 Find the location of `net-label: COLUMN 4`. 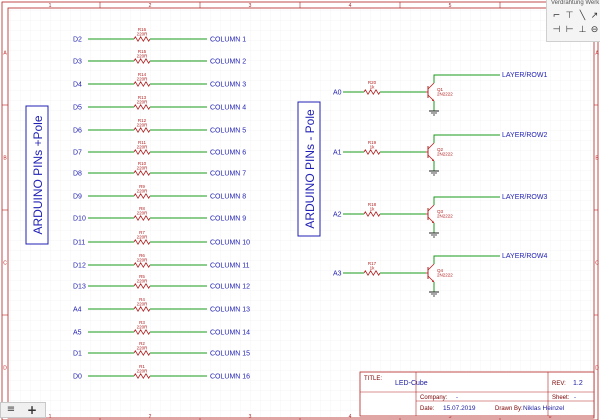

net-label: COLUMN 4 is located at coordinates (228, 108).